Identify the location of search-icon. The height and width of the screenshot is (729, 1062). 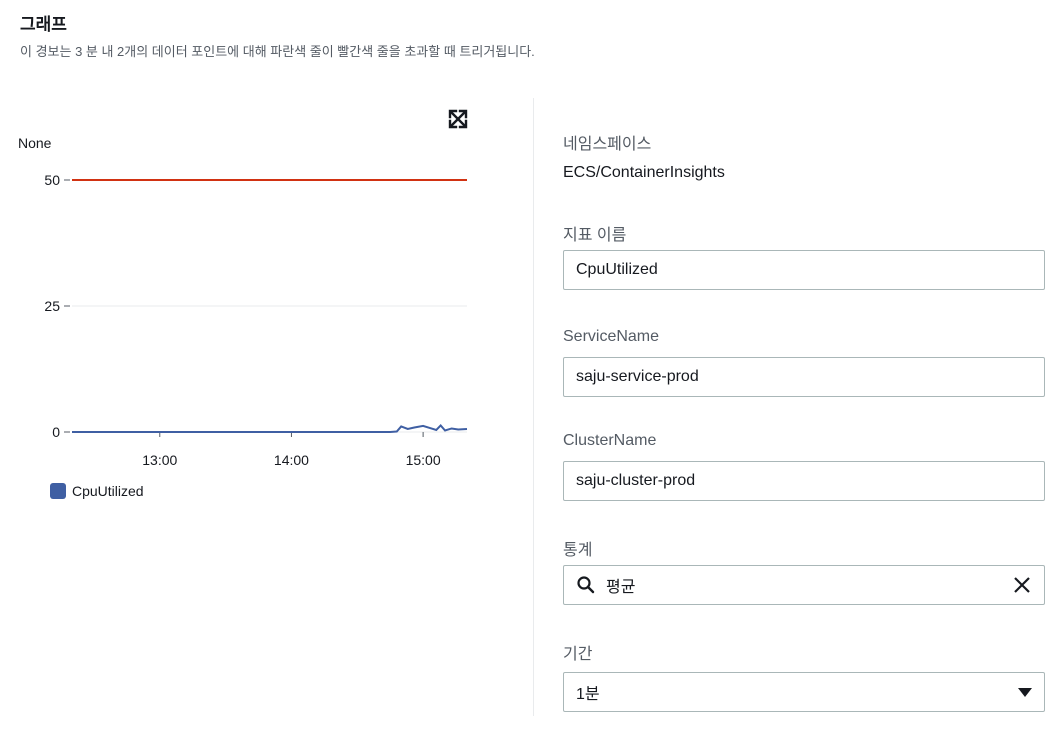
(586, 585).